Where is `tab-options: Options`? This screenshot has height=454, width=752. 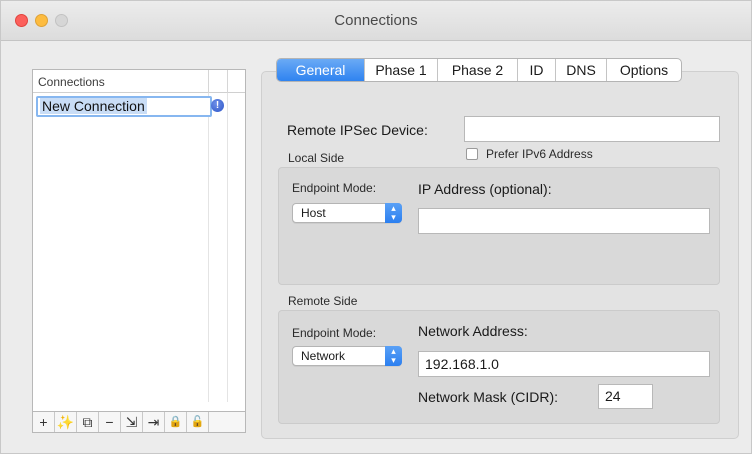
tab-options: Options is located at coordinates (644, 70).